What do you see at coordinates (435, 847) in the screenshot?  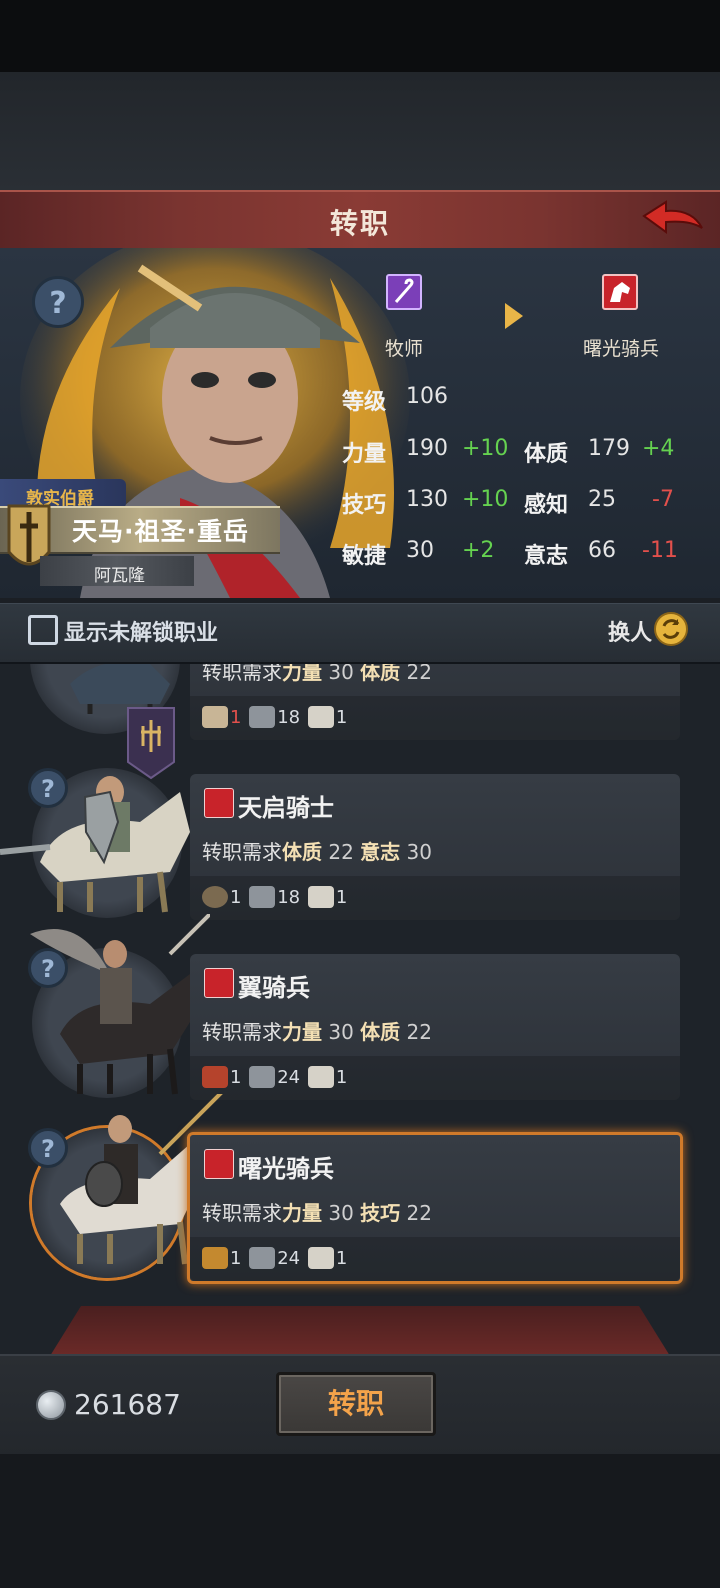 I see `class-card: 天启骑士 转职需求体质 22 意志 30 1 18 1` at bounding box center [435, 847].